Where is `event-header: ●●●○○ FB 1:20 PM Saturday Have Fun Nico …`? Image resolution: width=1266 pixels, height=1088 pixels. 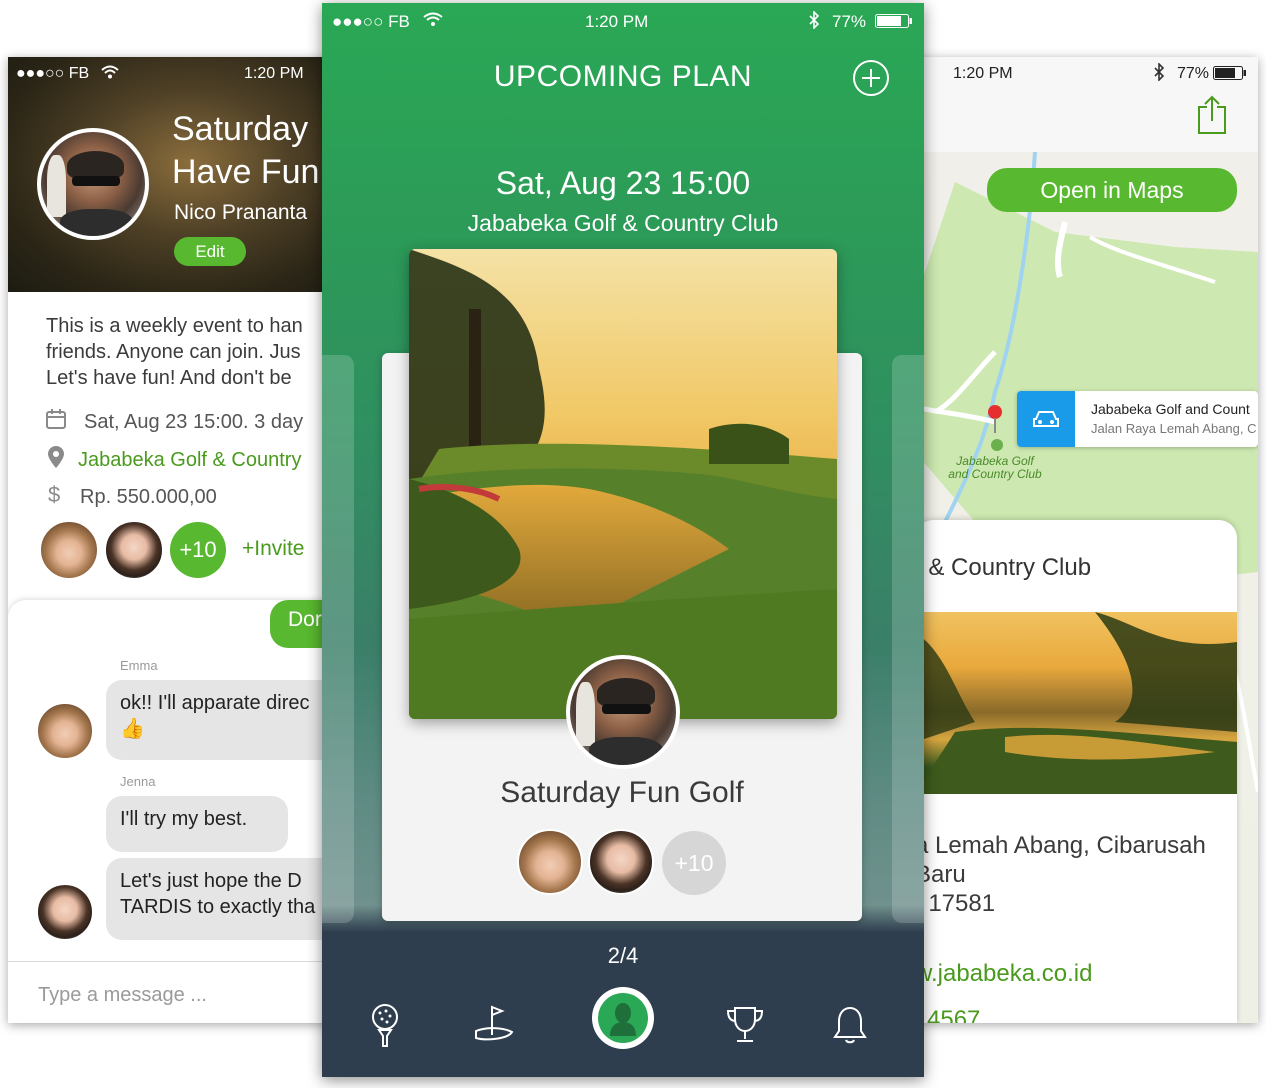 event-header: ●●●○○ FB 1:20 PM Saturday Have Fun Nico … is located at coordinates (173, 174).